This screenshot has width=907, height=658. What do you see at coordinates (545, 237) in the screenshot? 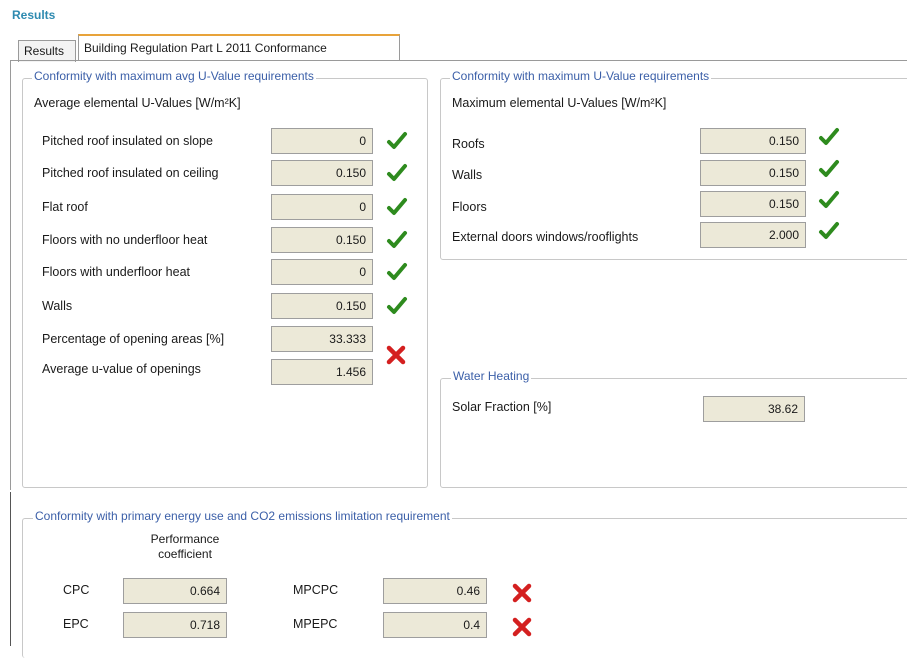
I see `row-label: External doors windows/rooflights` at bounding box center [545, 237].